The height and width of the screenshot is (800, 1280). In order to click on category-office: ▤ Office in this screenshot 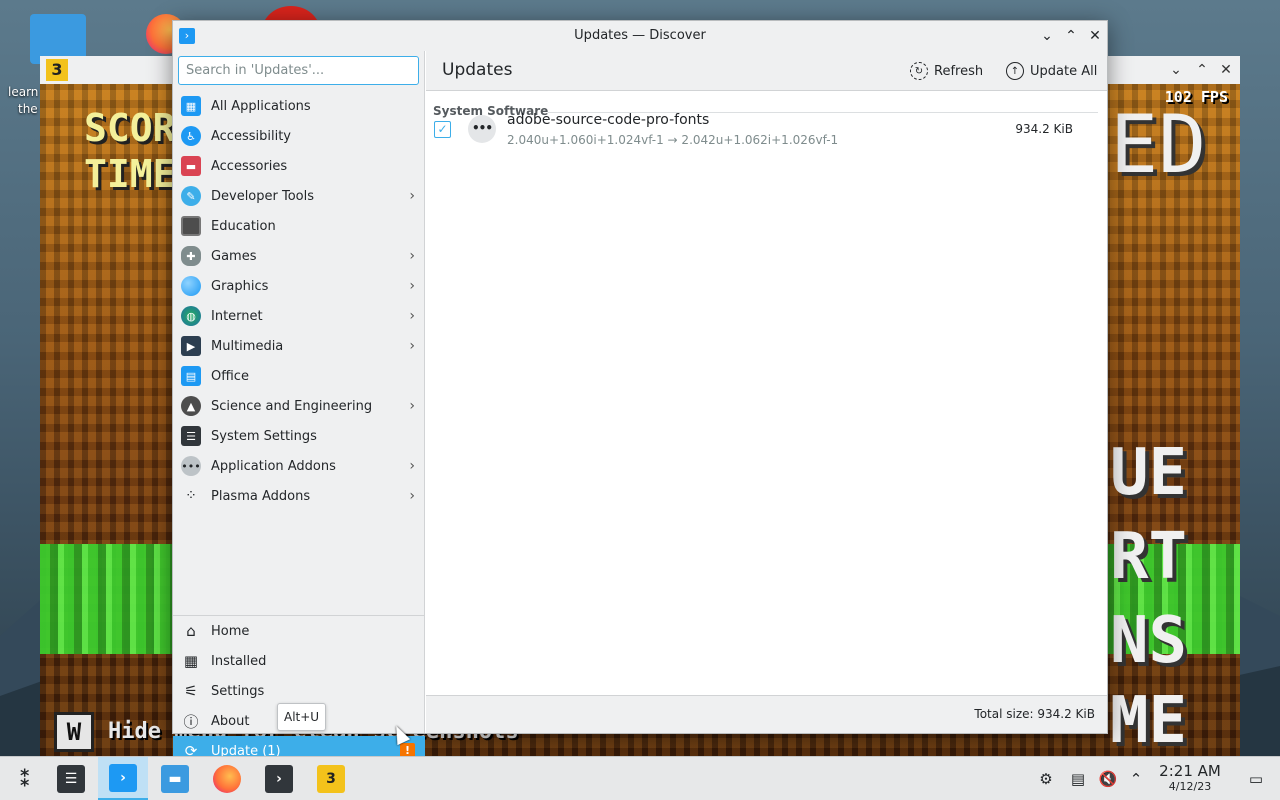, I will do `click(299, 376)`.